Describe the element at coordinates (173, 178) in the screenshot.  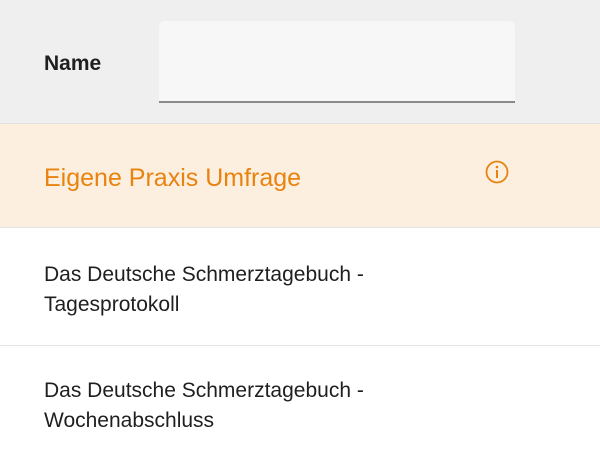
I see `list-item-label: Eigene Praxis Umfrage` at that location.